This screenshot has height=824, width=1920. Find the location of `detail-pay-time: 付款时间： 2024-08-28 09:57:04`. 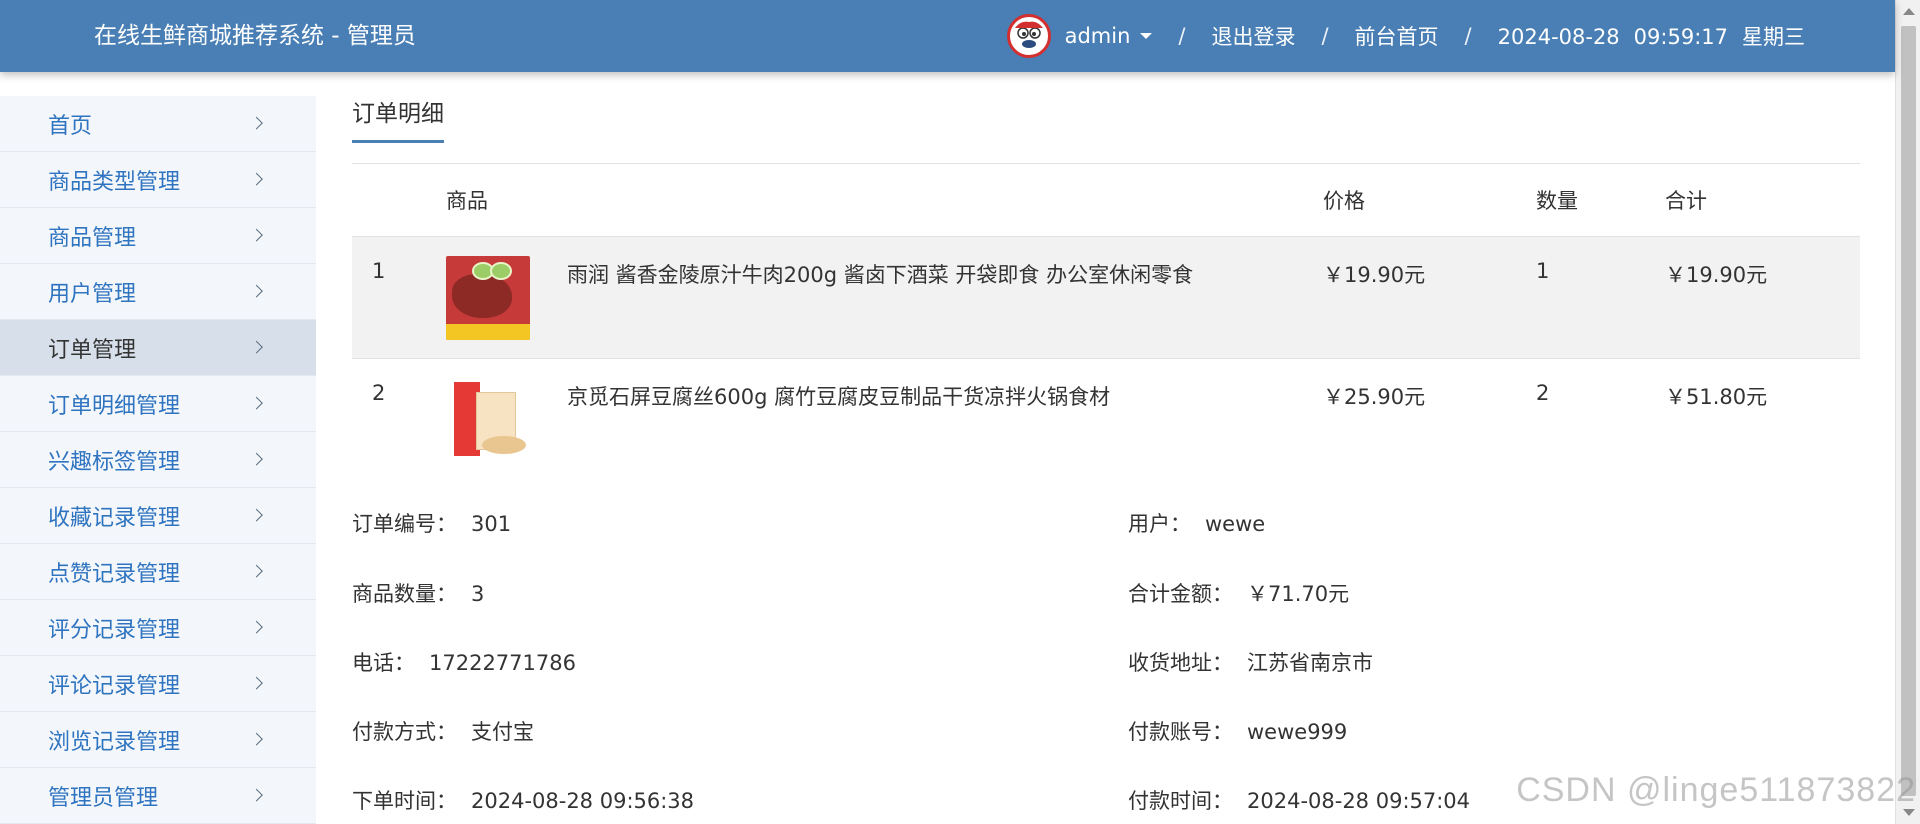

detail-pay-time: 付款时间： 2024-08-28 09:57:04 is located at coordinates (1299, 800).